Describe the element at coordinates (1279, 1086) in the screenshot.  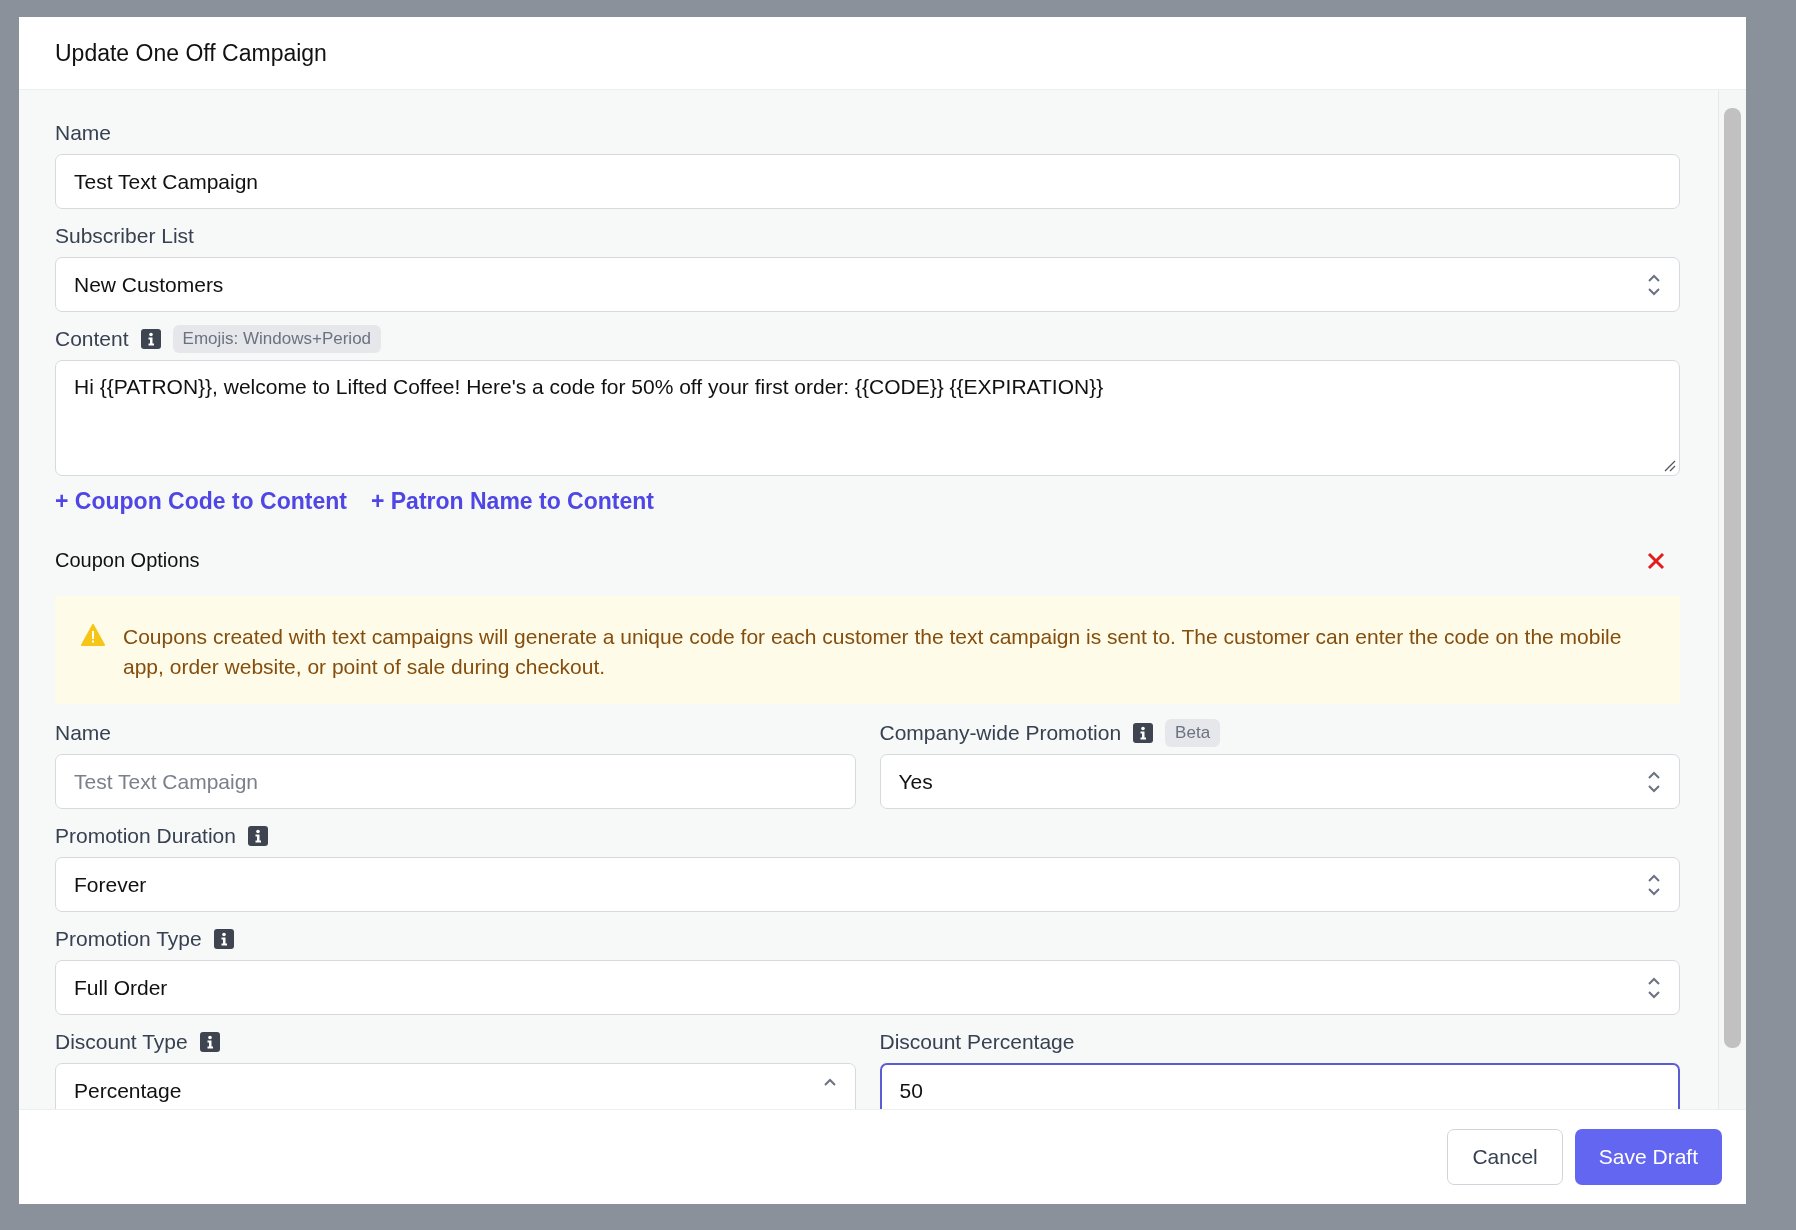
I see `text-field: 50` at that location.